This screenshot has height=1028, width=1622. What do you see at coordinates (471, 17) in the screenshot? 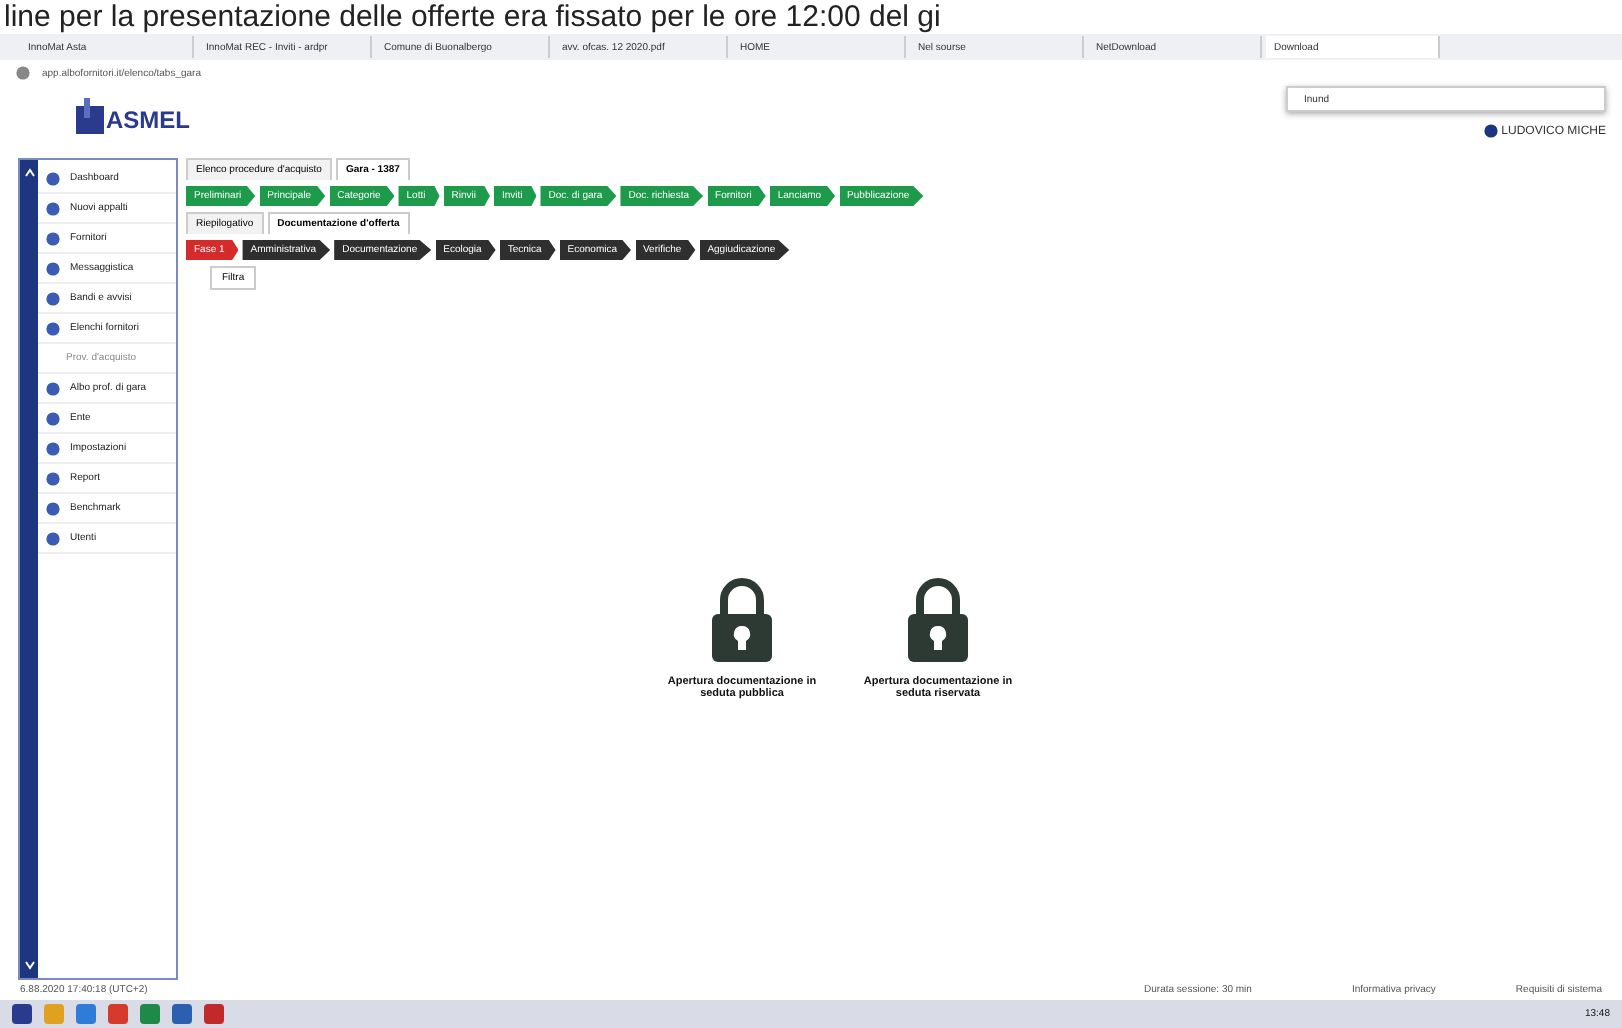
I see `document-caption: line per la presentazione delle offerte era fissato per le ore 12:00 del gi` at bounding box center [471, 17].